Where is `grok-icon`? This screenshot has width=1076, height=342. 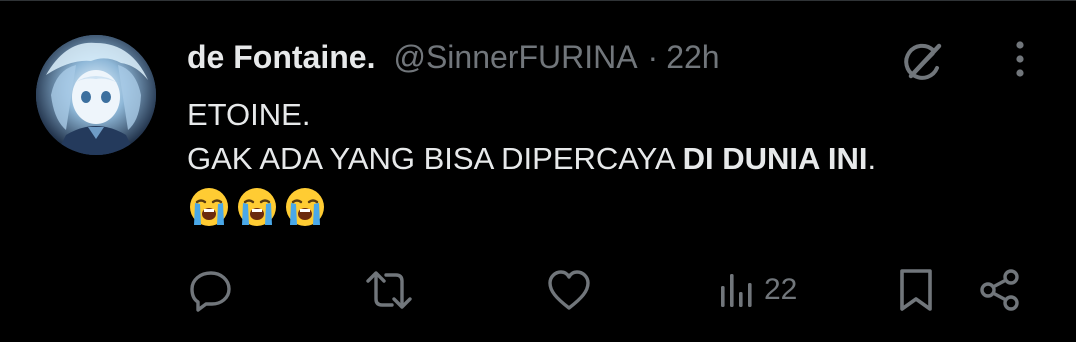 grok-icon is located at coordinates (923, 61).